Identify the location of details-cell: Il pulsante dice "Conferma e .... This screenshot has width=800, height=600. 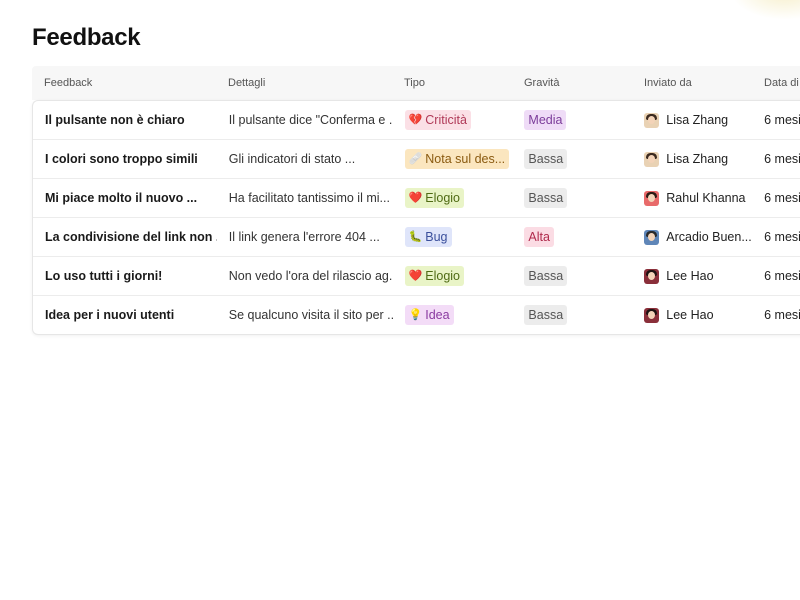
(305, 120).